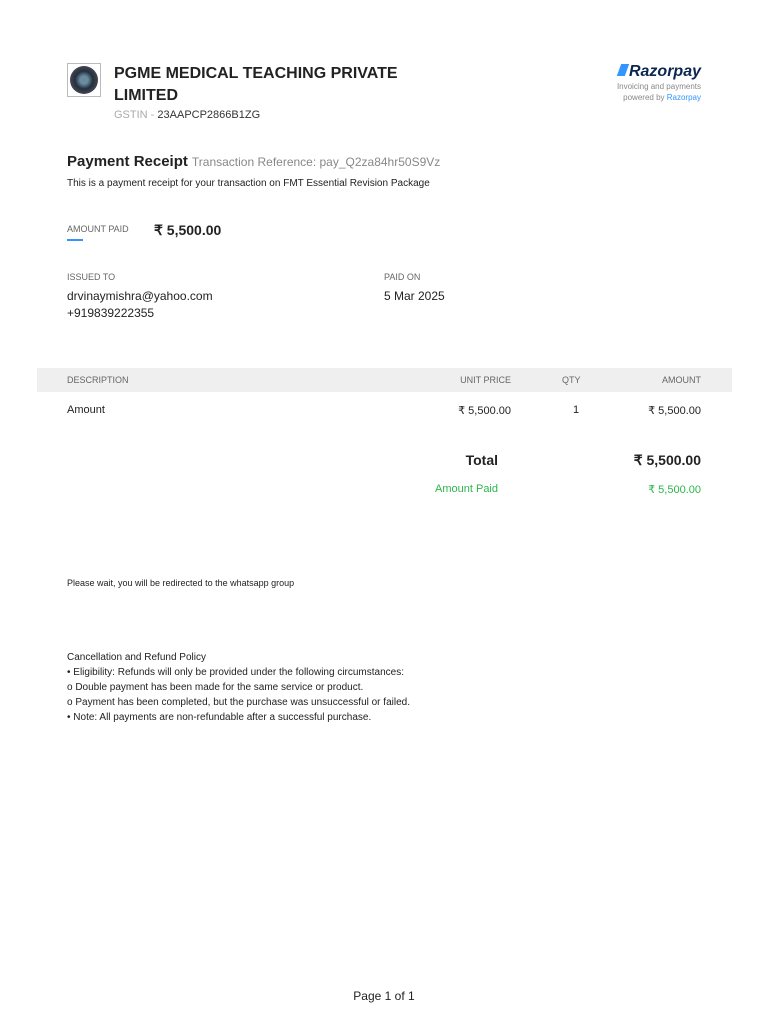 This screenshot has width=768, height=1024. What do you see at coordinates (576, 410) in the screenshot?
I see `row-qty: 1` at bounding box center [576, 410].